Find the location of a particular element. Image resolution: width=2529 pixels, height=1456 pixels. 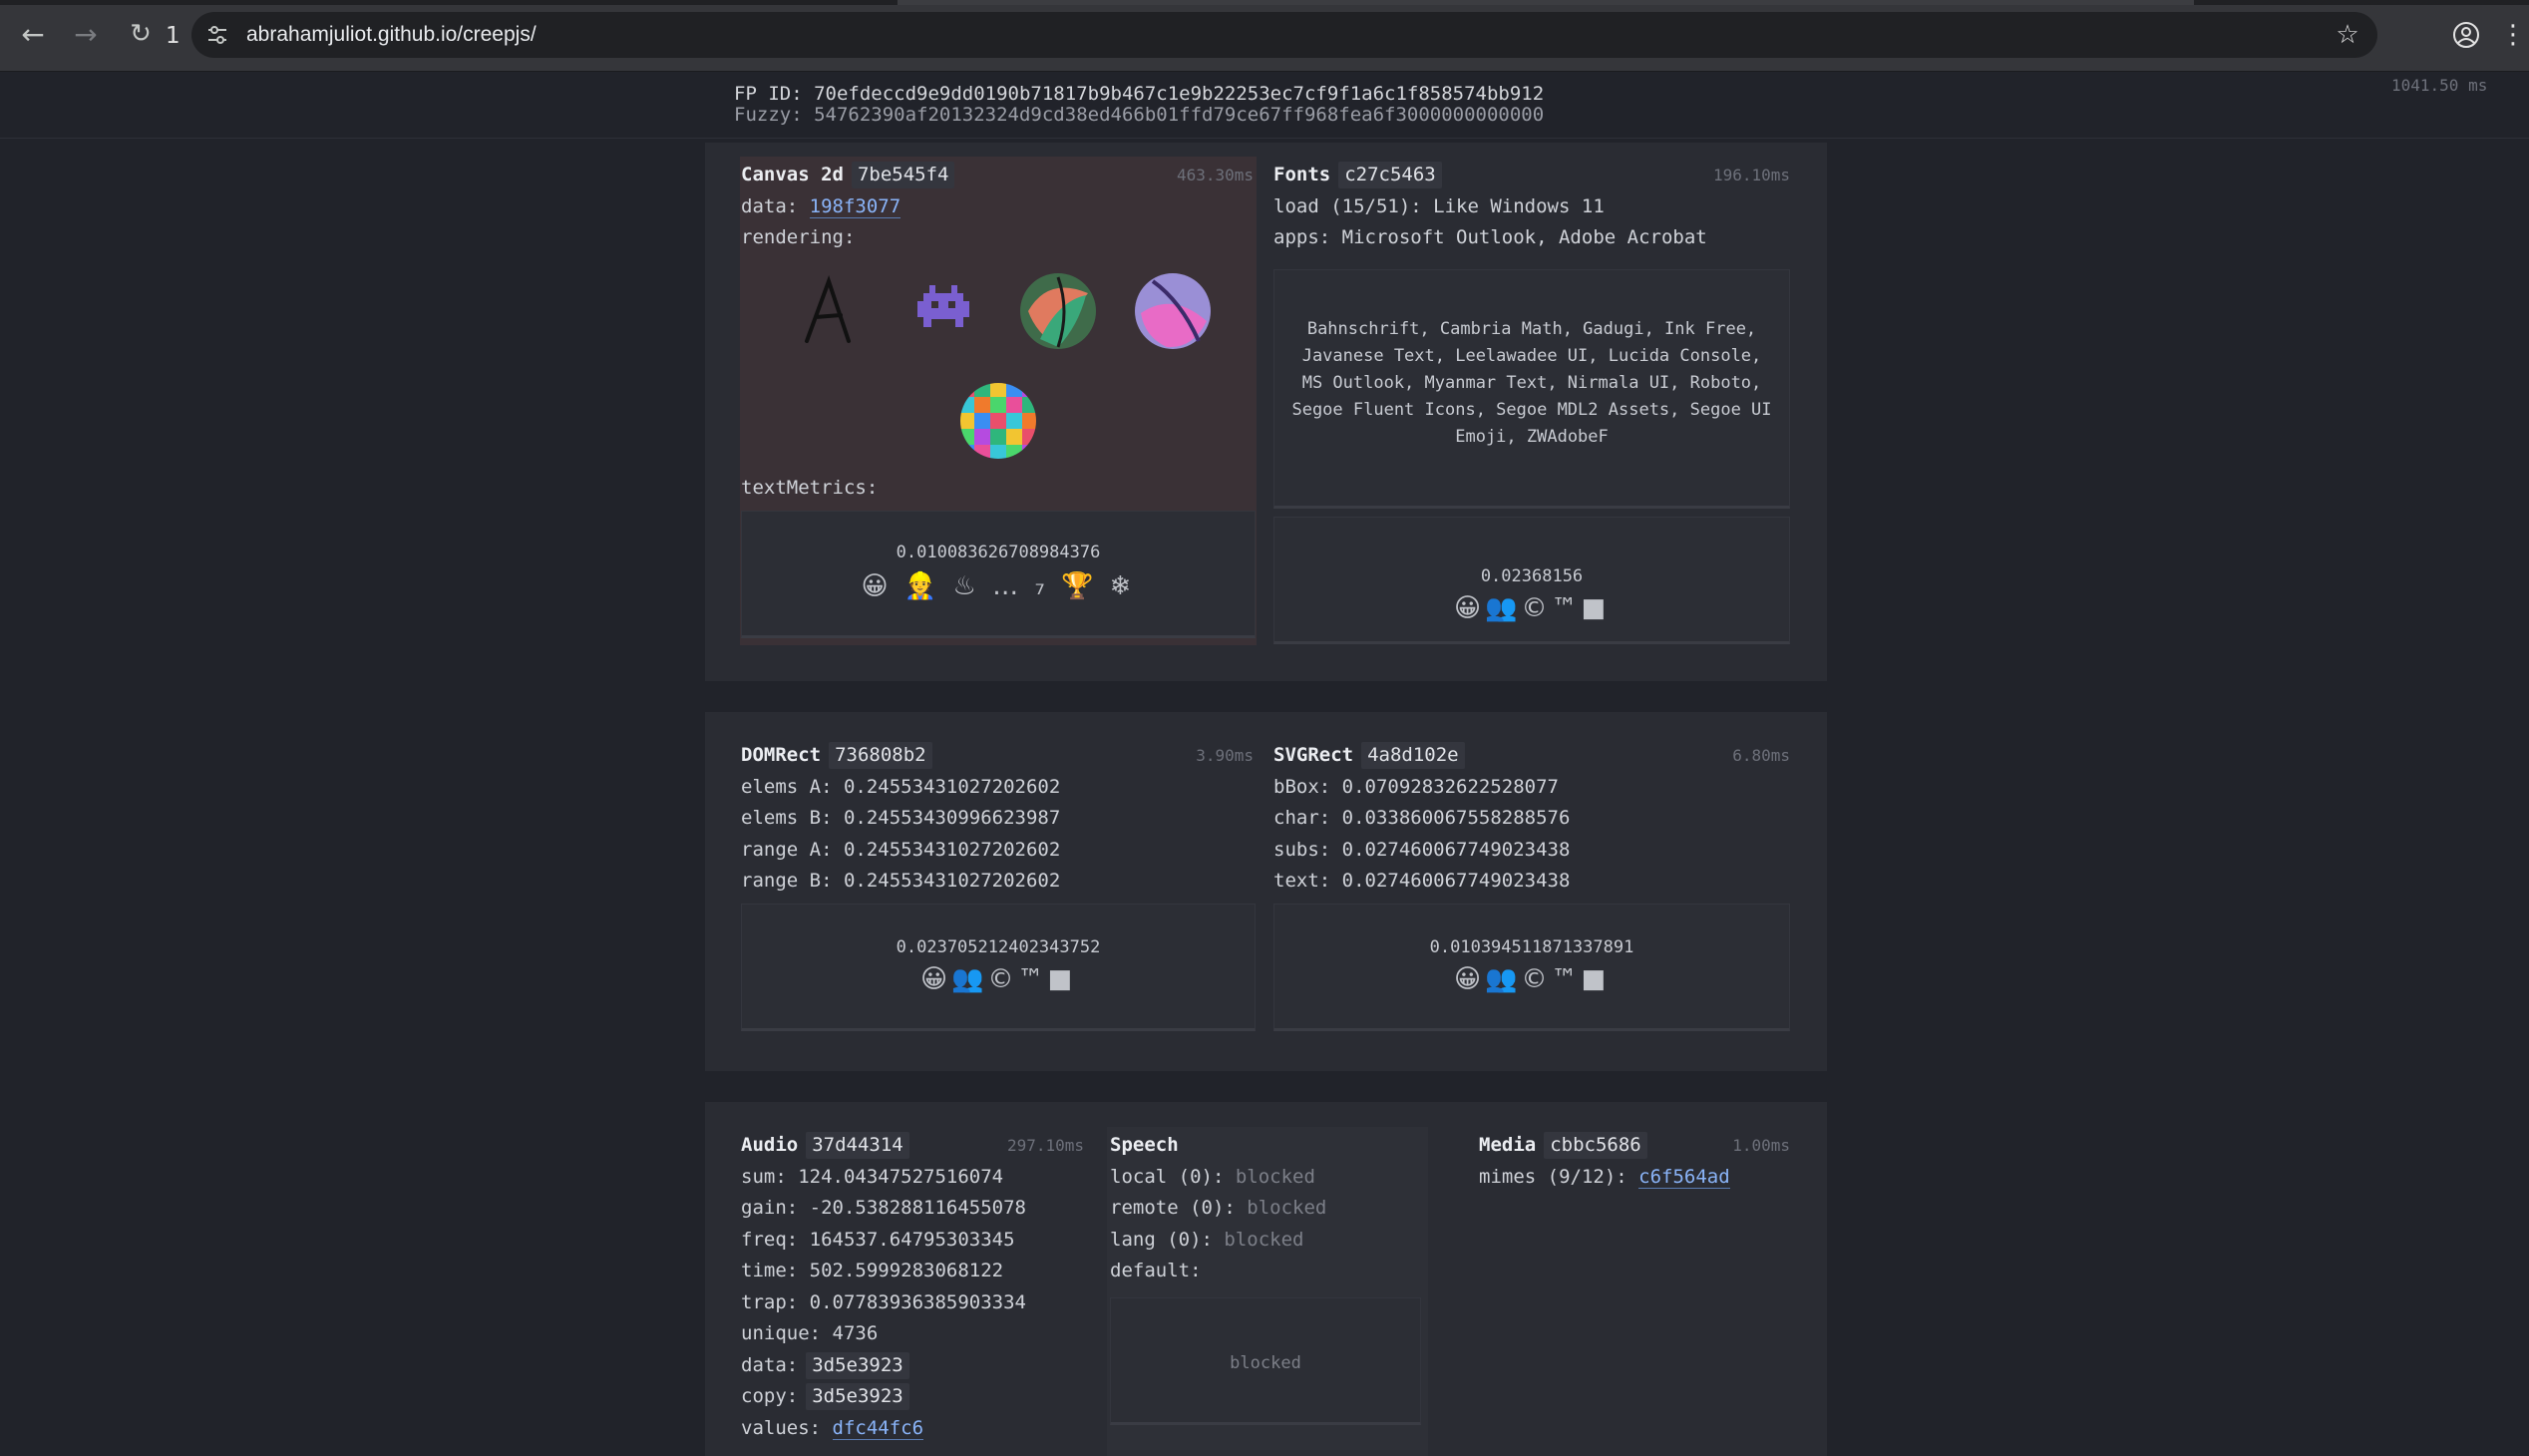

forward-button: → is located at coordinates (86, 34).